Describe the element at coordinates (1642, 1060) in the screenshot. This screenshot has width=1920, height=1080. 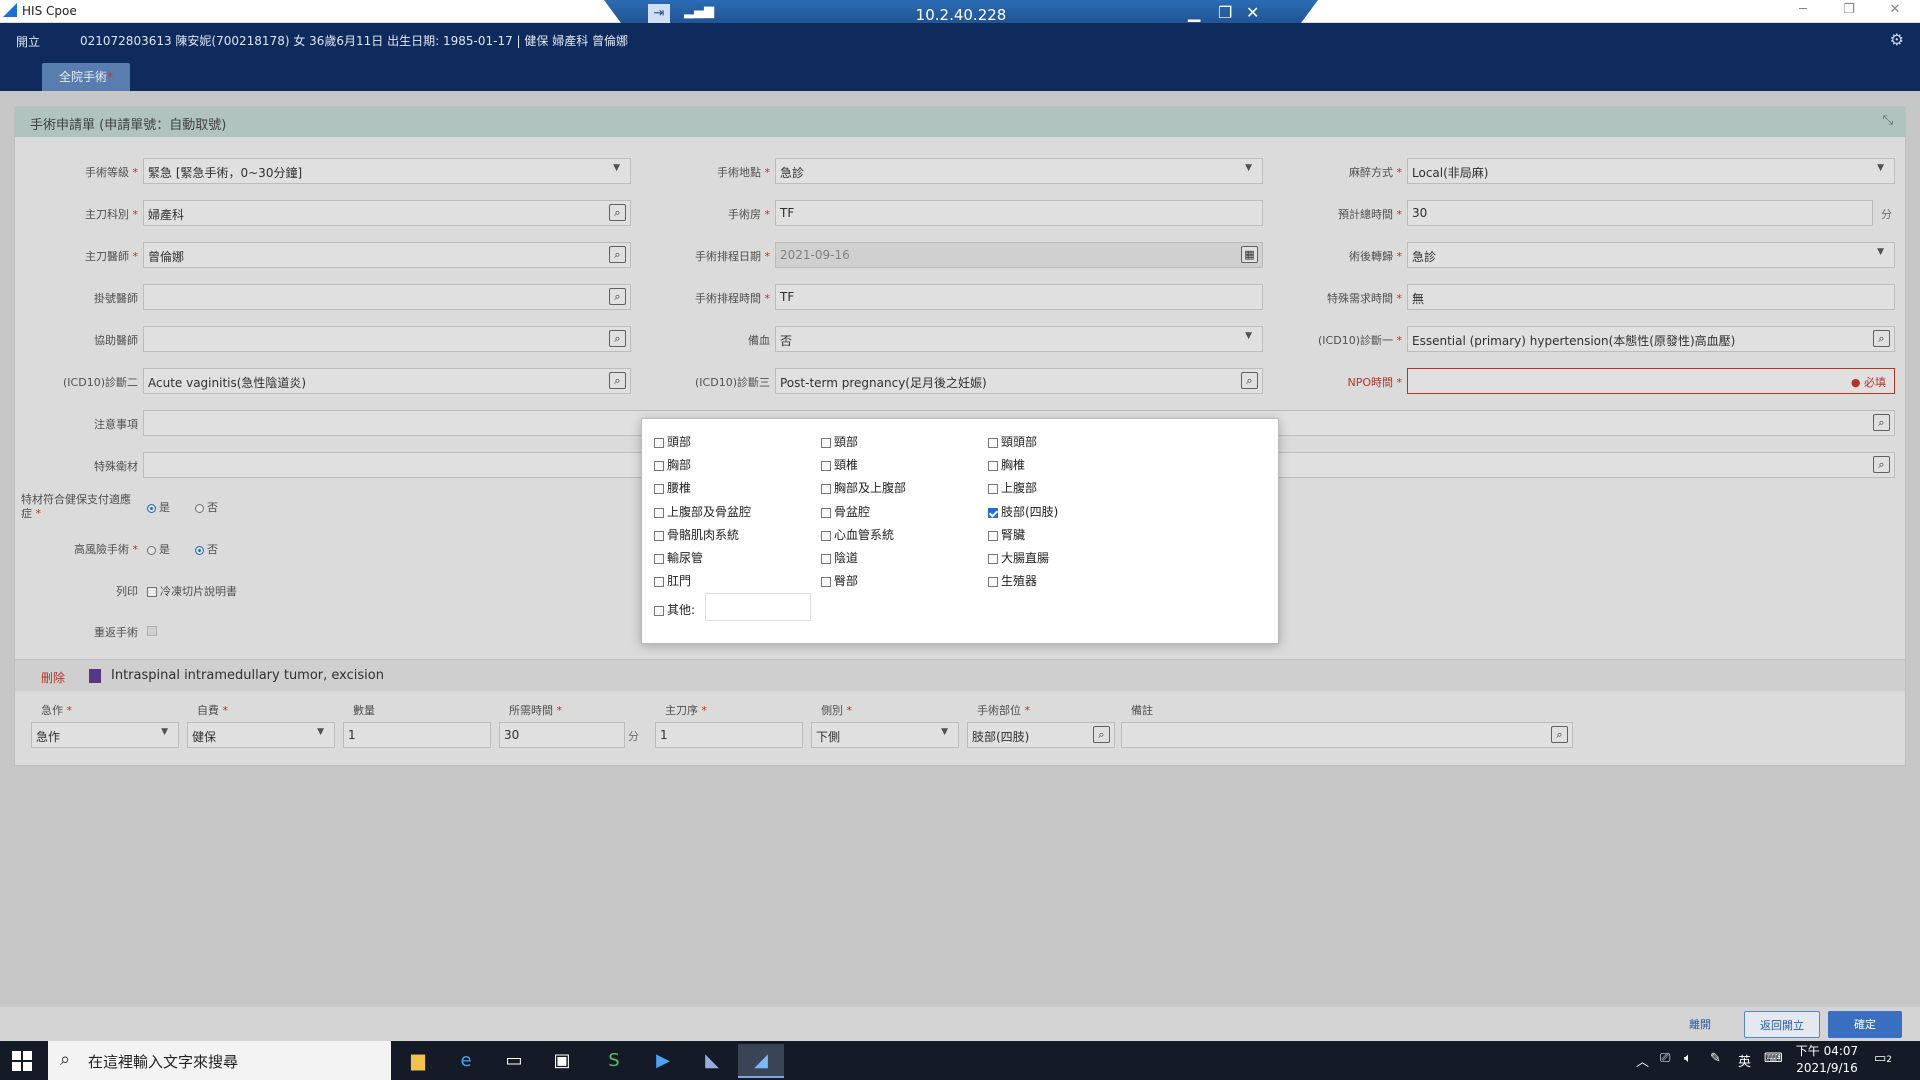
I see `chevron-up-icon: ︿` at that location.